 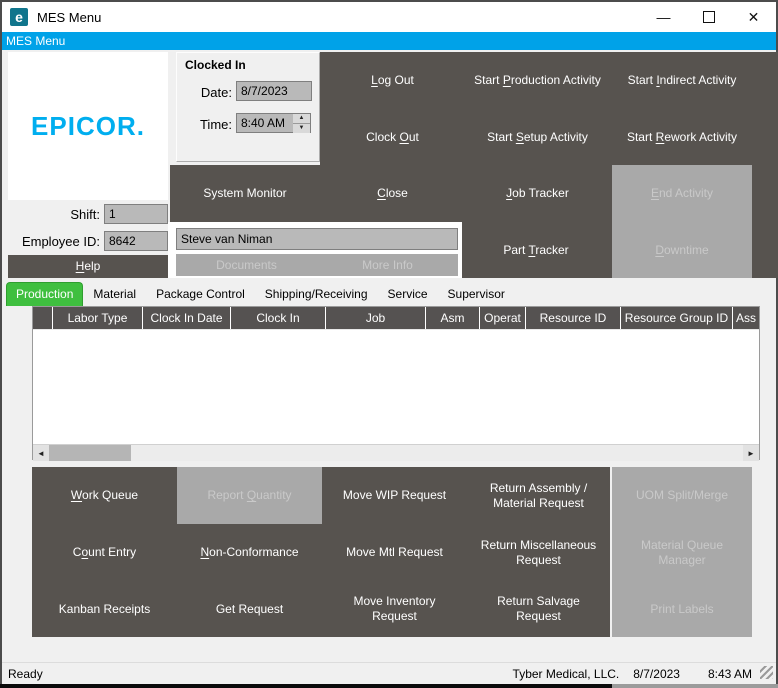 I want to click on maximize-button, so click(x=708, y=17).